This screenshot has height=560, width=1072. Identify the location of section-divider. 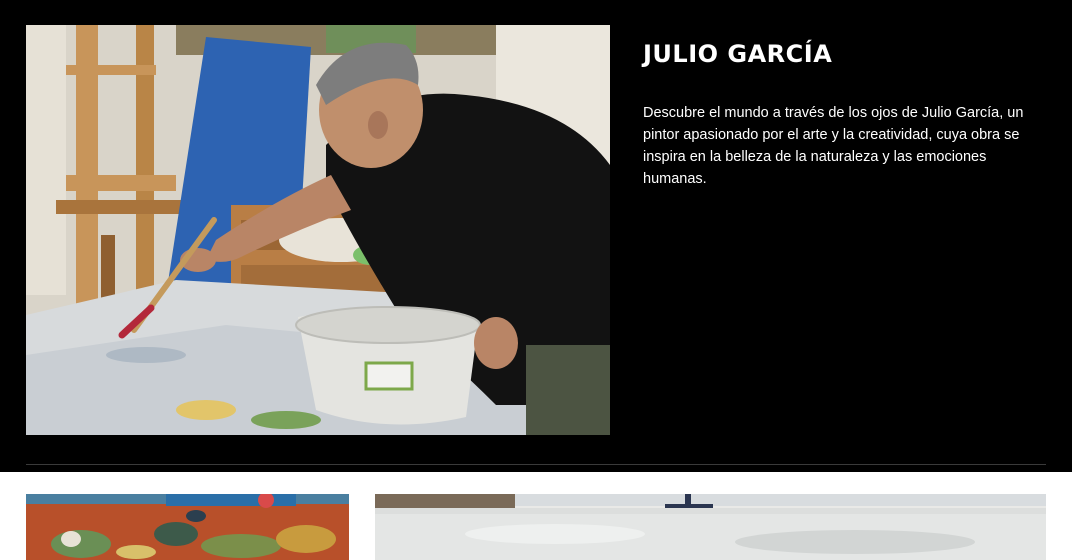
(536, 464).